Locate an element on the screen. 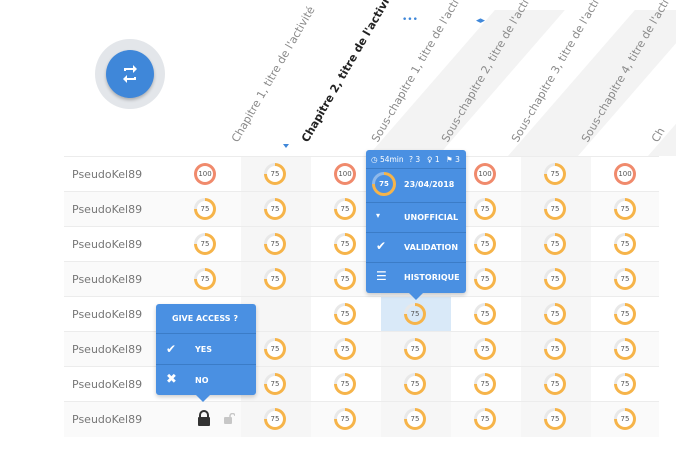  validation-menu-item: ✔ VALIDATION is located at coordinates (416, 247).